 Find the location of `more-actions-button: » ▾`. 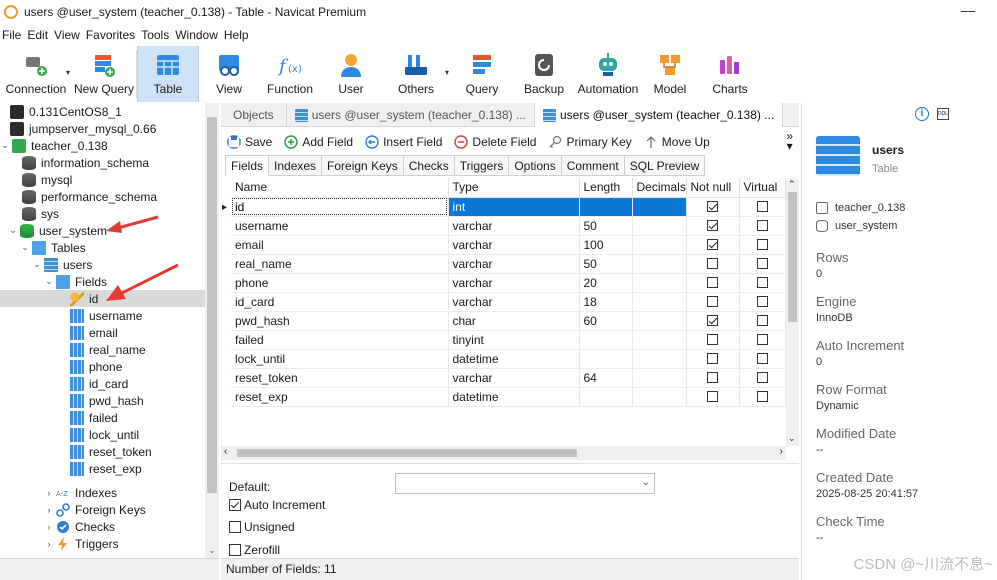

more-actions-button: » ▾ is located at coordinates (789, 141).